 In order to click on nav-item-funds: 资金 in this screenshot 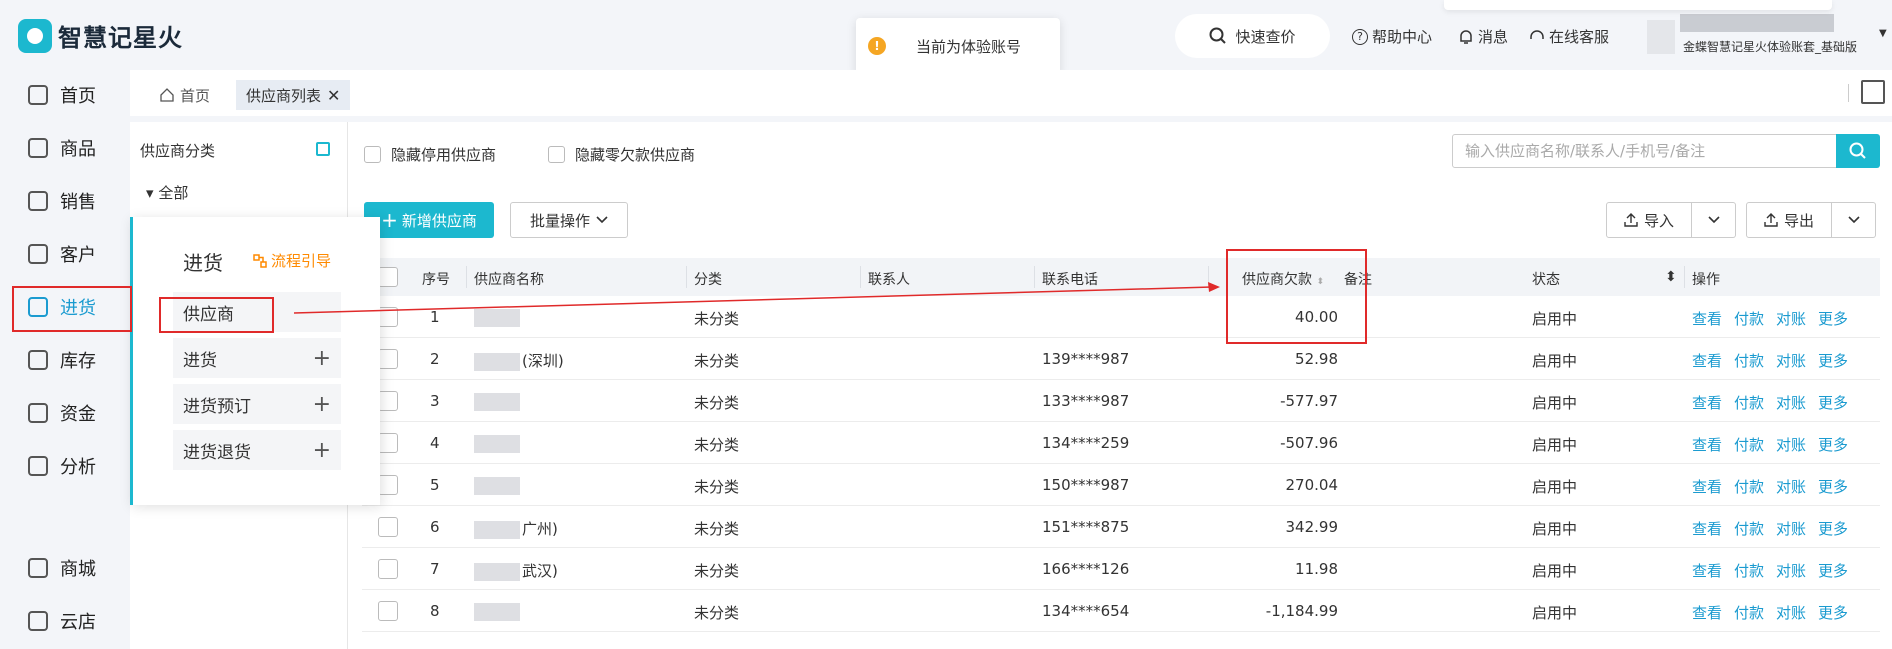, I will do `click(71, 413)`.